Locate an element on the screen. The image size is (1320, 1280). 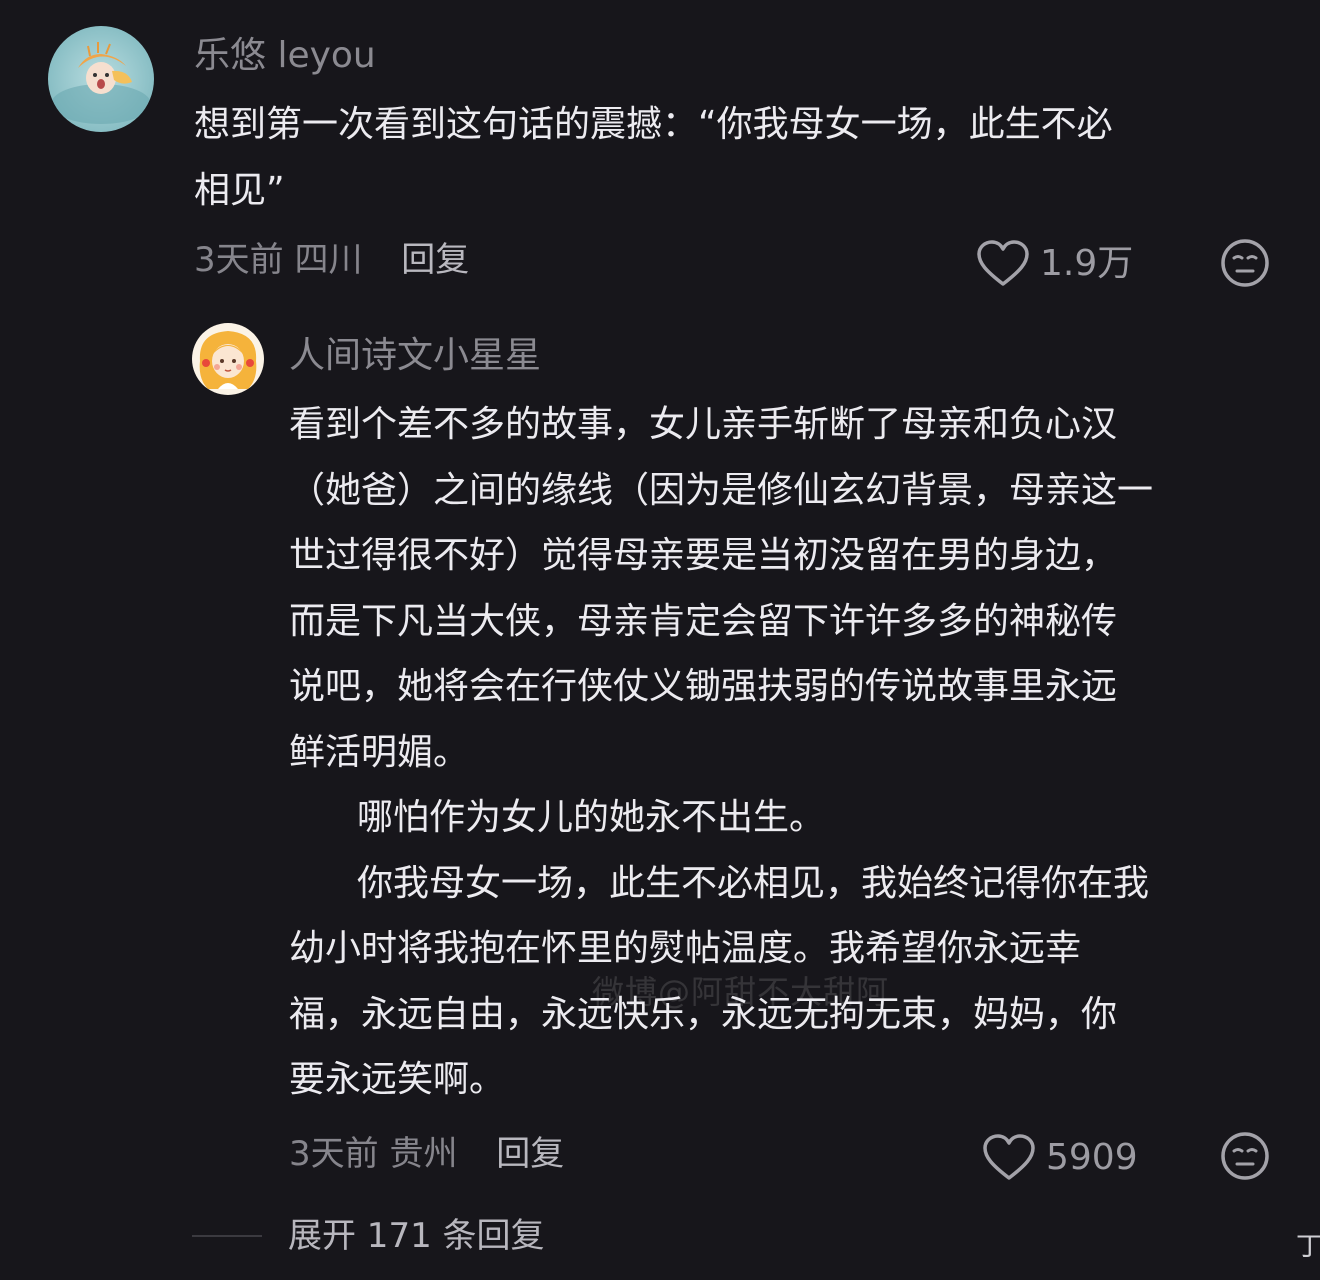
comment-2-line: 说吧，她将会在行侠仗义锄强扶弱的传说故事里永远 is located at coordinates (703, 686).